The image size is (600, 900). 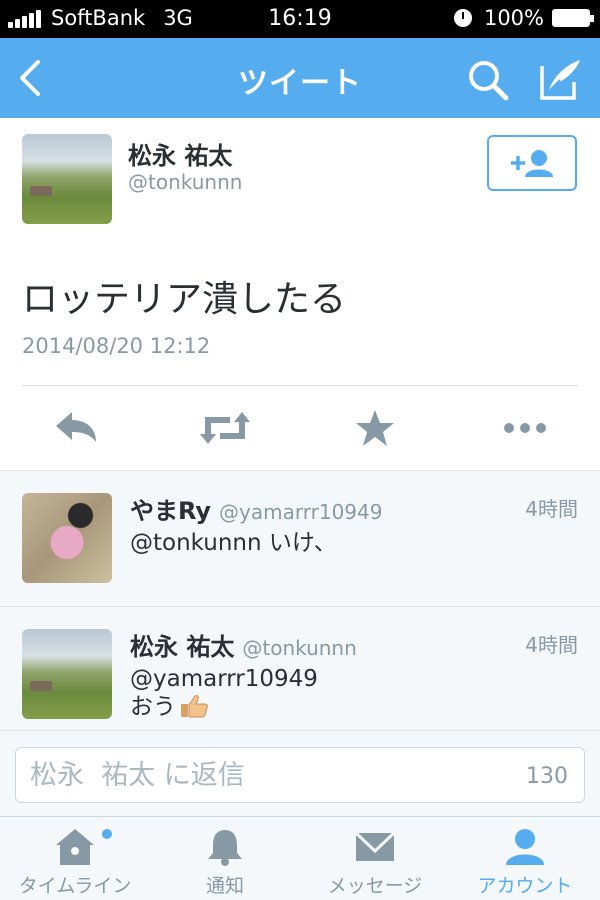 I want to click on reply-author-handle: @tonkunnn, so click(x=299, y=648).